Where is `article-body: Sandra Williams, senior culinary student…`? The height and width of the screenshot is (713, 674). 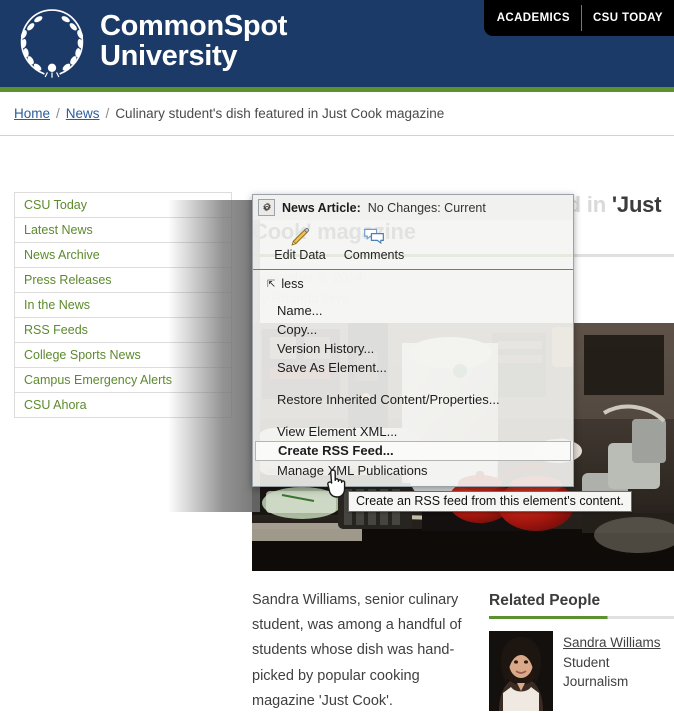 article-body: Sandra Williams, senior culinary student… is located at coordinates (357, 650).